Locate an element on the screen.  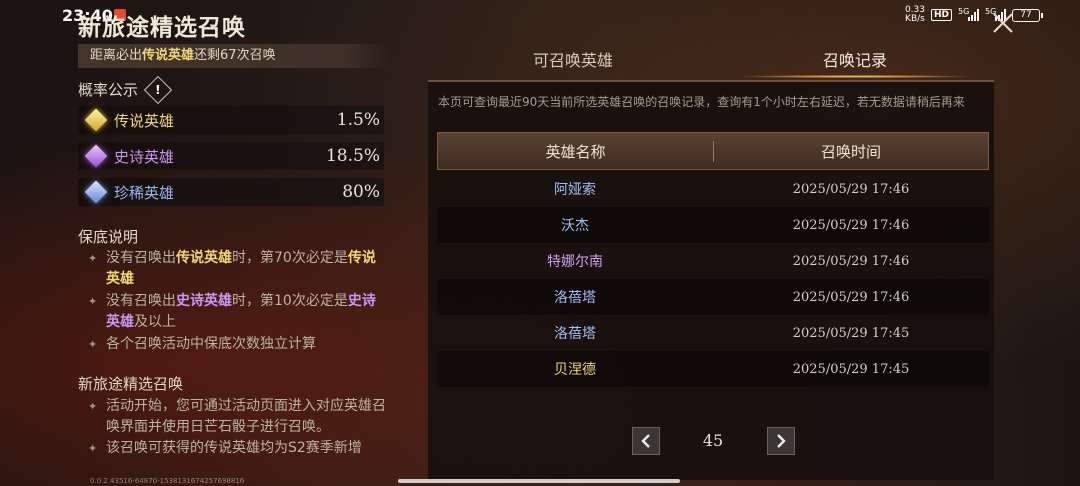
event-rule-1: 活动开始，您可通过活动页面进入对应英雄召唤界面并使用日芒石骰子进行召唤。 is located at coordinates (238, 417).